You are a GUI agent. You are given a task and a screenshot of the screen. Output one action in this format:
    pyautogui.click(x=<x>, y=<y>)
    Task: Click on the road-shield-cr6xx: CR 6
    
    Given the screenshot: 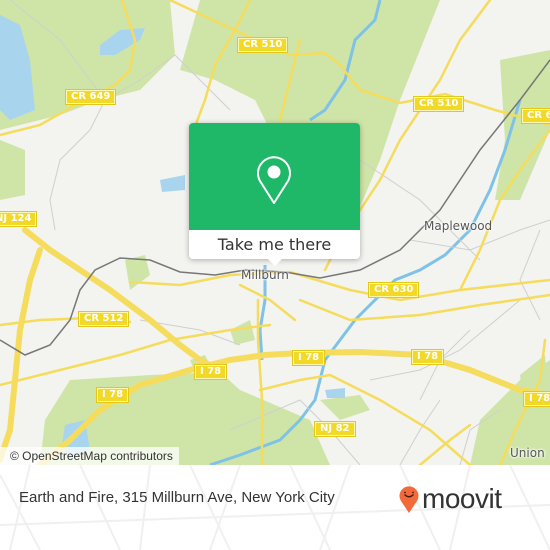 What is the action you would take?
    pyautogui.click(x=536, y=116)
    